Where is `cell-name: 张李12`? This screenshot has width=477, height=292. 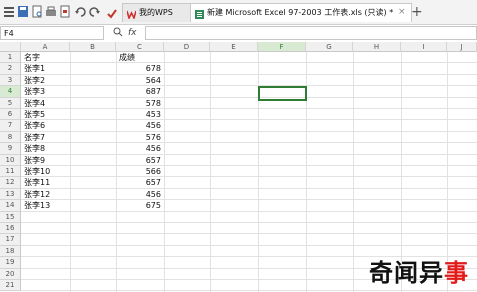 cell-name: 张李12 is located at coordinates (45, 194).